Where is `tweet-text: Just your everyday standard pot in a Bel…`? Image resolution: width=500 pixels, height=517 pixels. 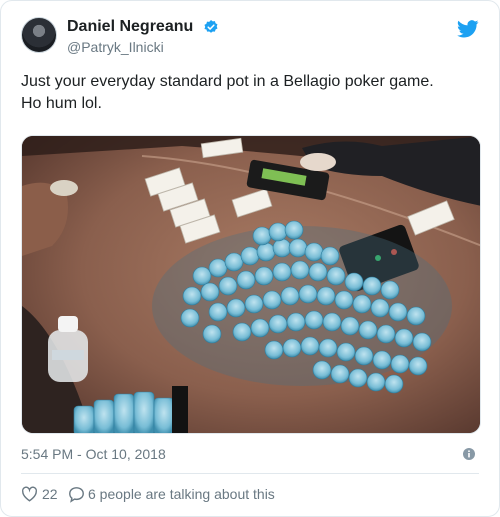
tweet-text: Just your everyday standard pot in a Bel… is located at coordinates (251, 93).